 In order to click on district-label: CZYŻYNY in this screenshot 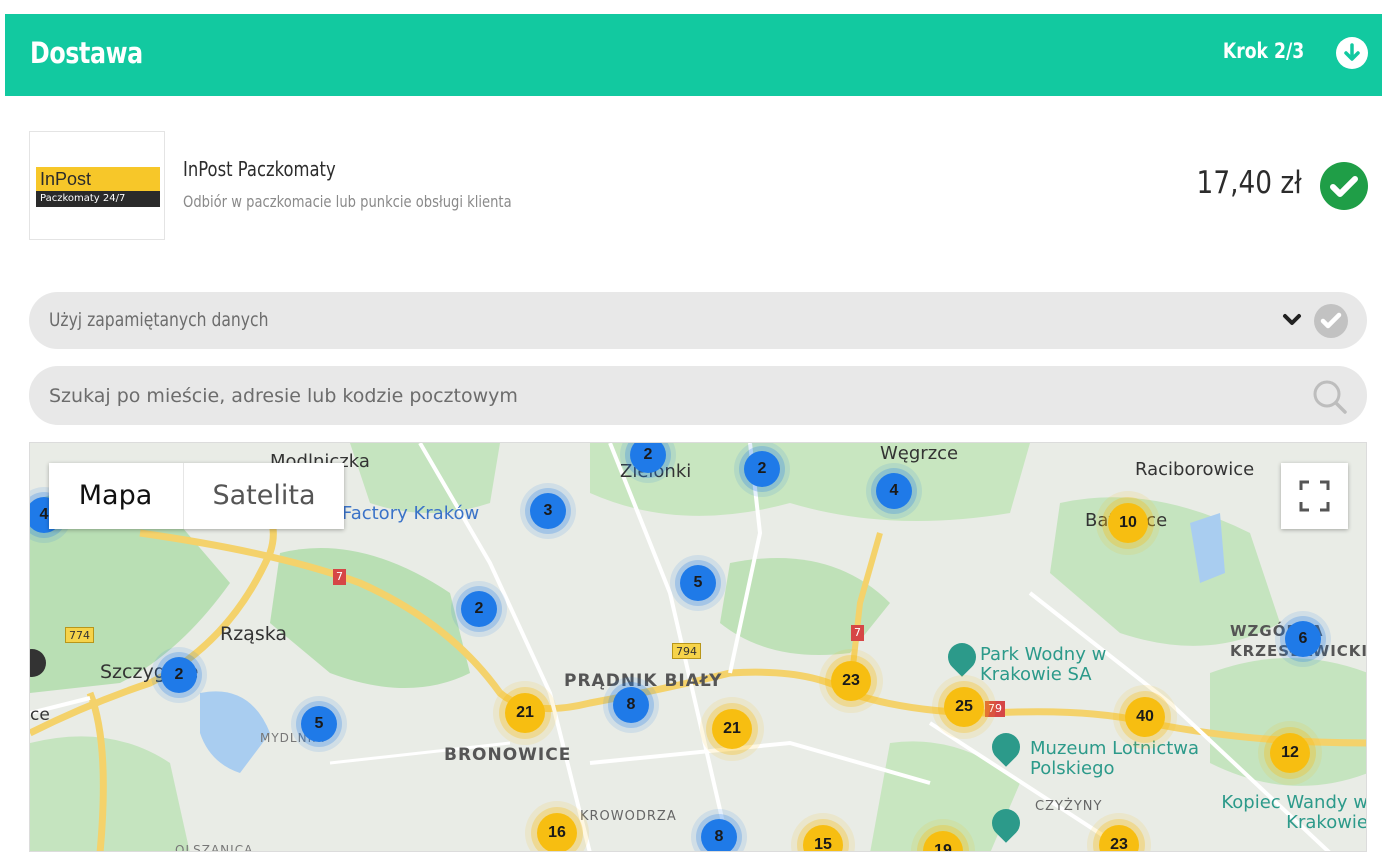, I will do `click(1069, 806)`.